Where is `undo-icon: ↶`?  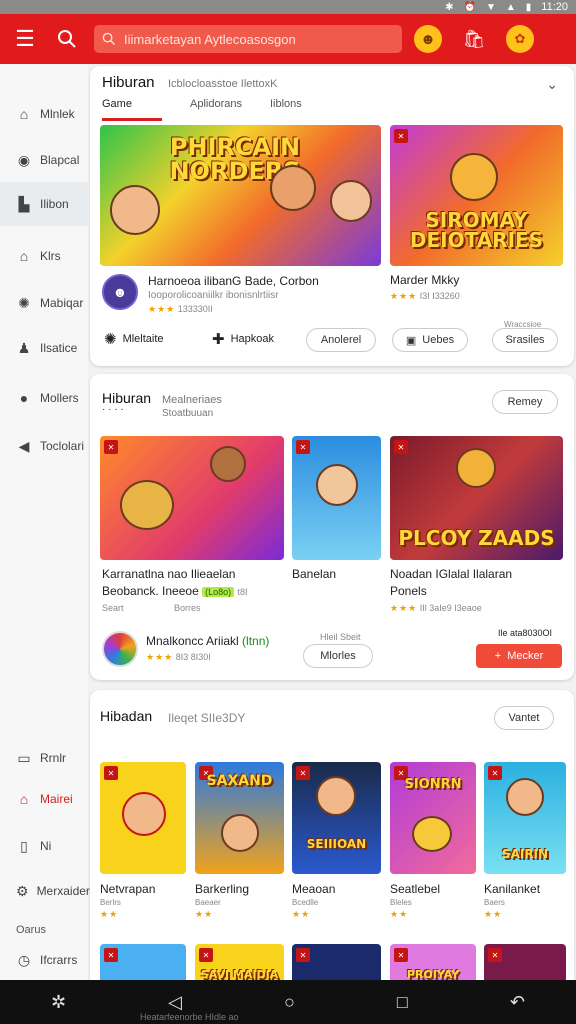 undo-icon: ↶ is located at coordinates (517, 1002).